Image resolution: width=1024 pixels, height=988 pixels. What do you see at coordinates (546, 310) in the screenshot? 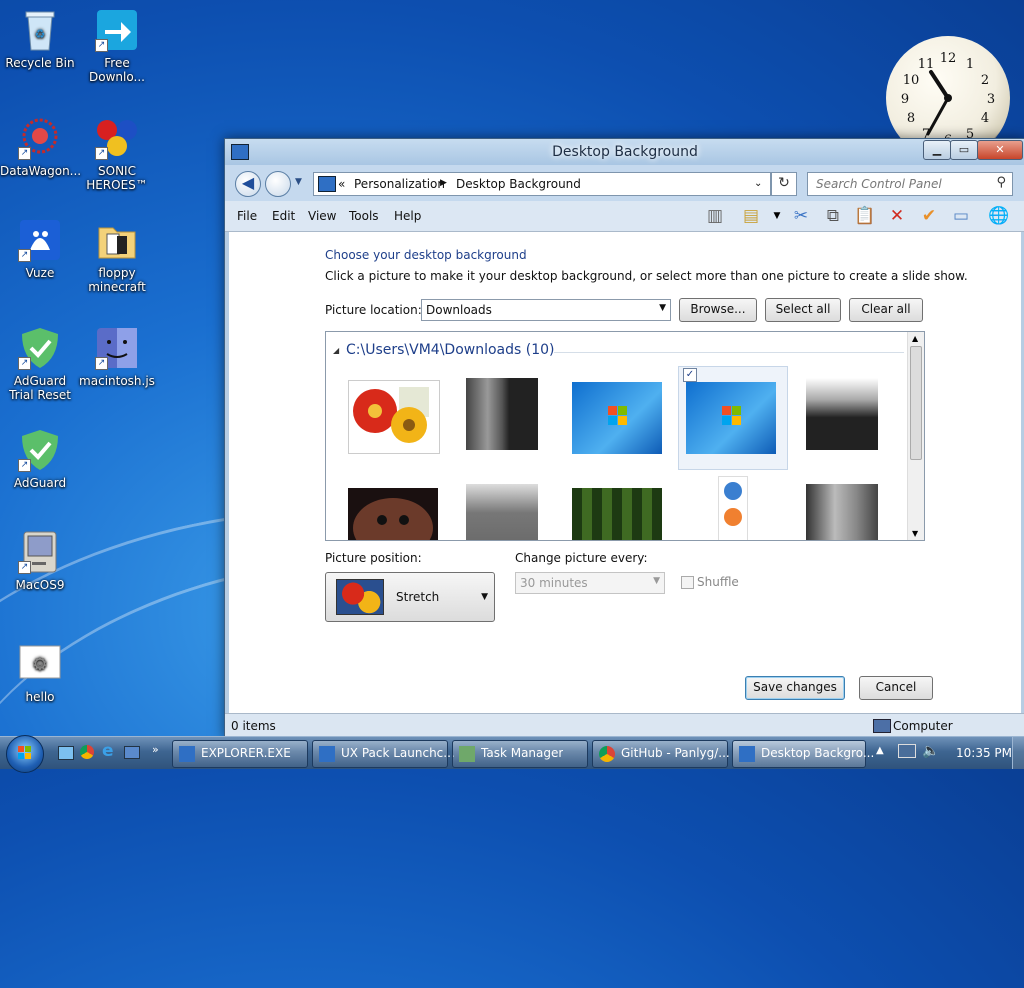
I see `picture-location-select: Downloads ▼` at bounding box center [546, 310].